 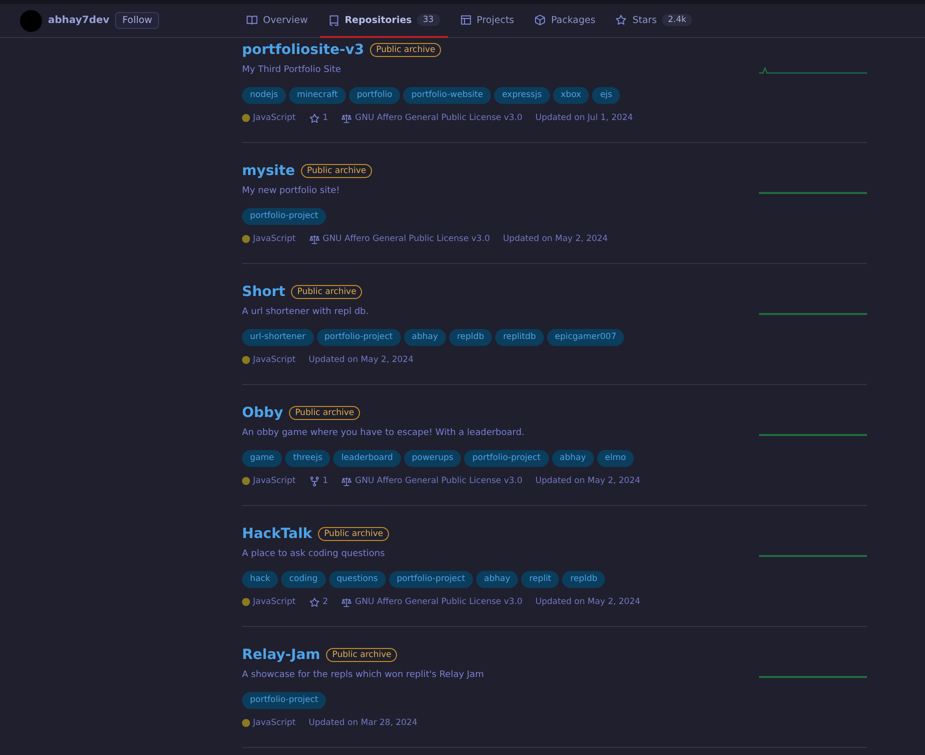 I want to click on repo-description: A place to ask coding questions, so click(x=314, y=554).